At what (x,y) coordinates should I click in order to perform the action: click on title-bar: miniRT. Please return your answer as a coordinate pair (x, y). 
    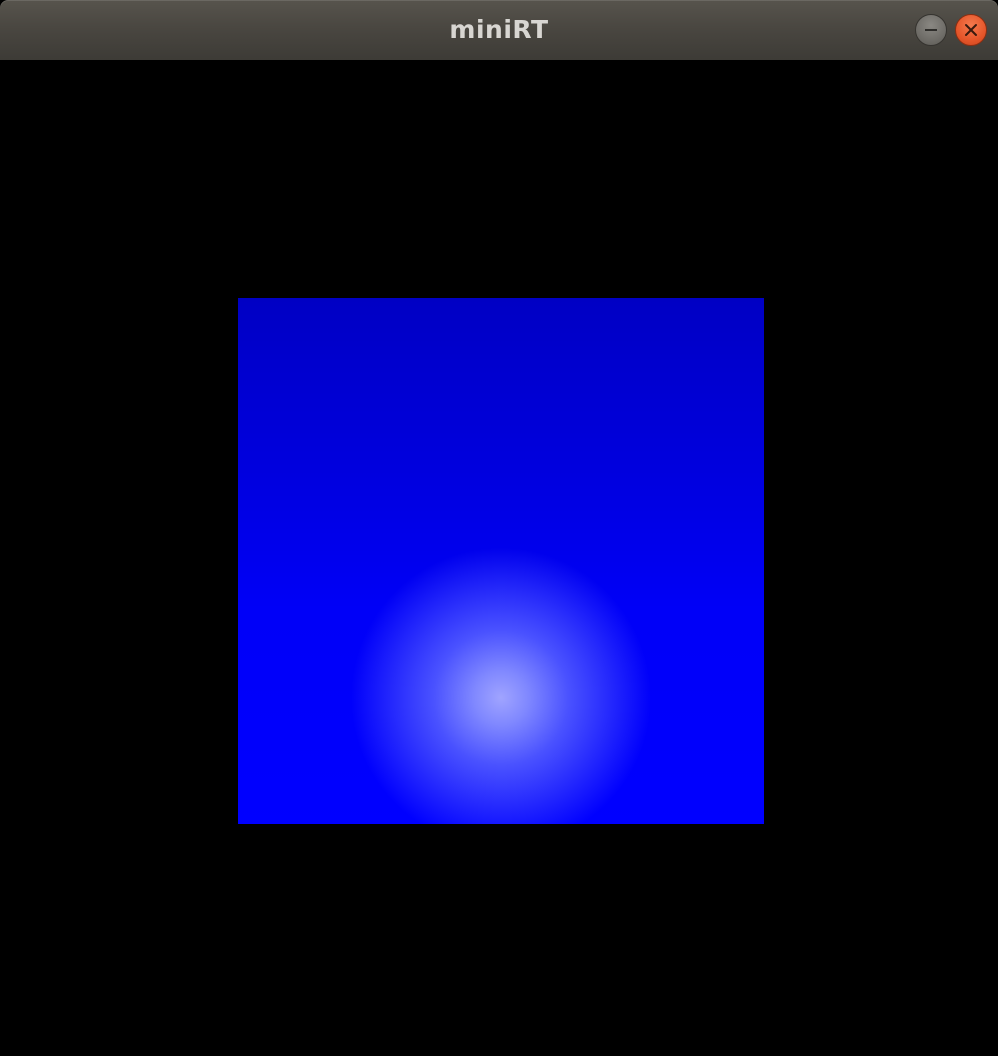
    Looking at the image, I should click on (499, 30).